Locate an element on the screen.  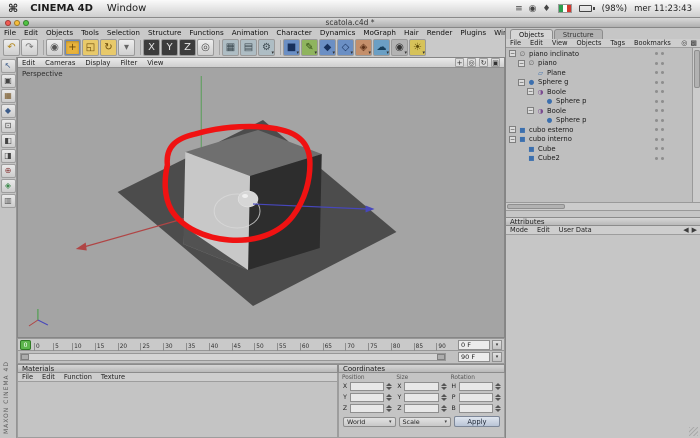
timeline-tick-70: 70 is located at coordinates (350, 347).